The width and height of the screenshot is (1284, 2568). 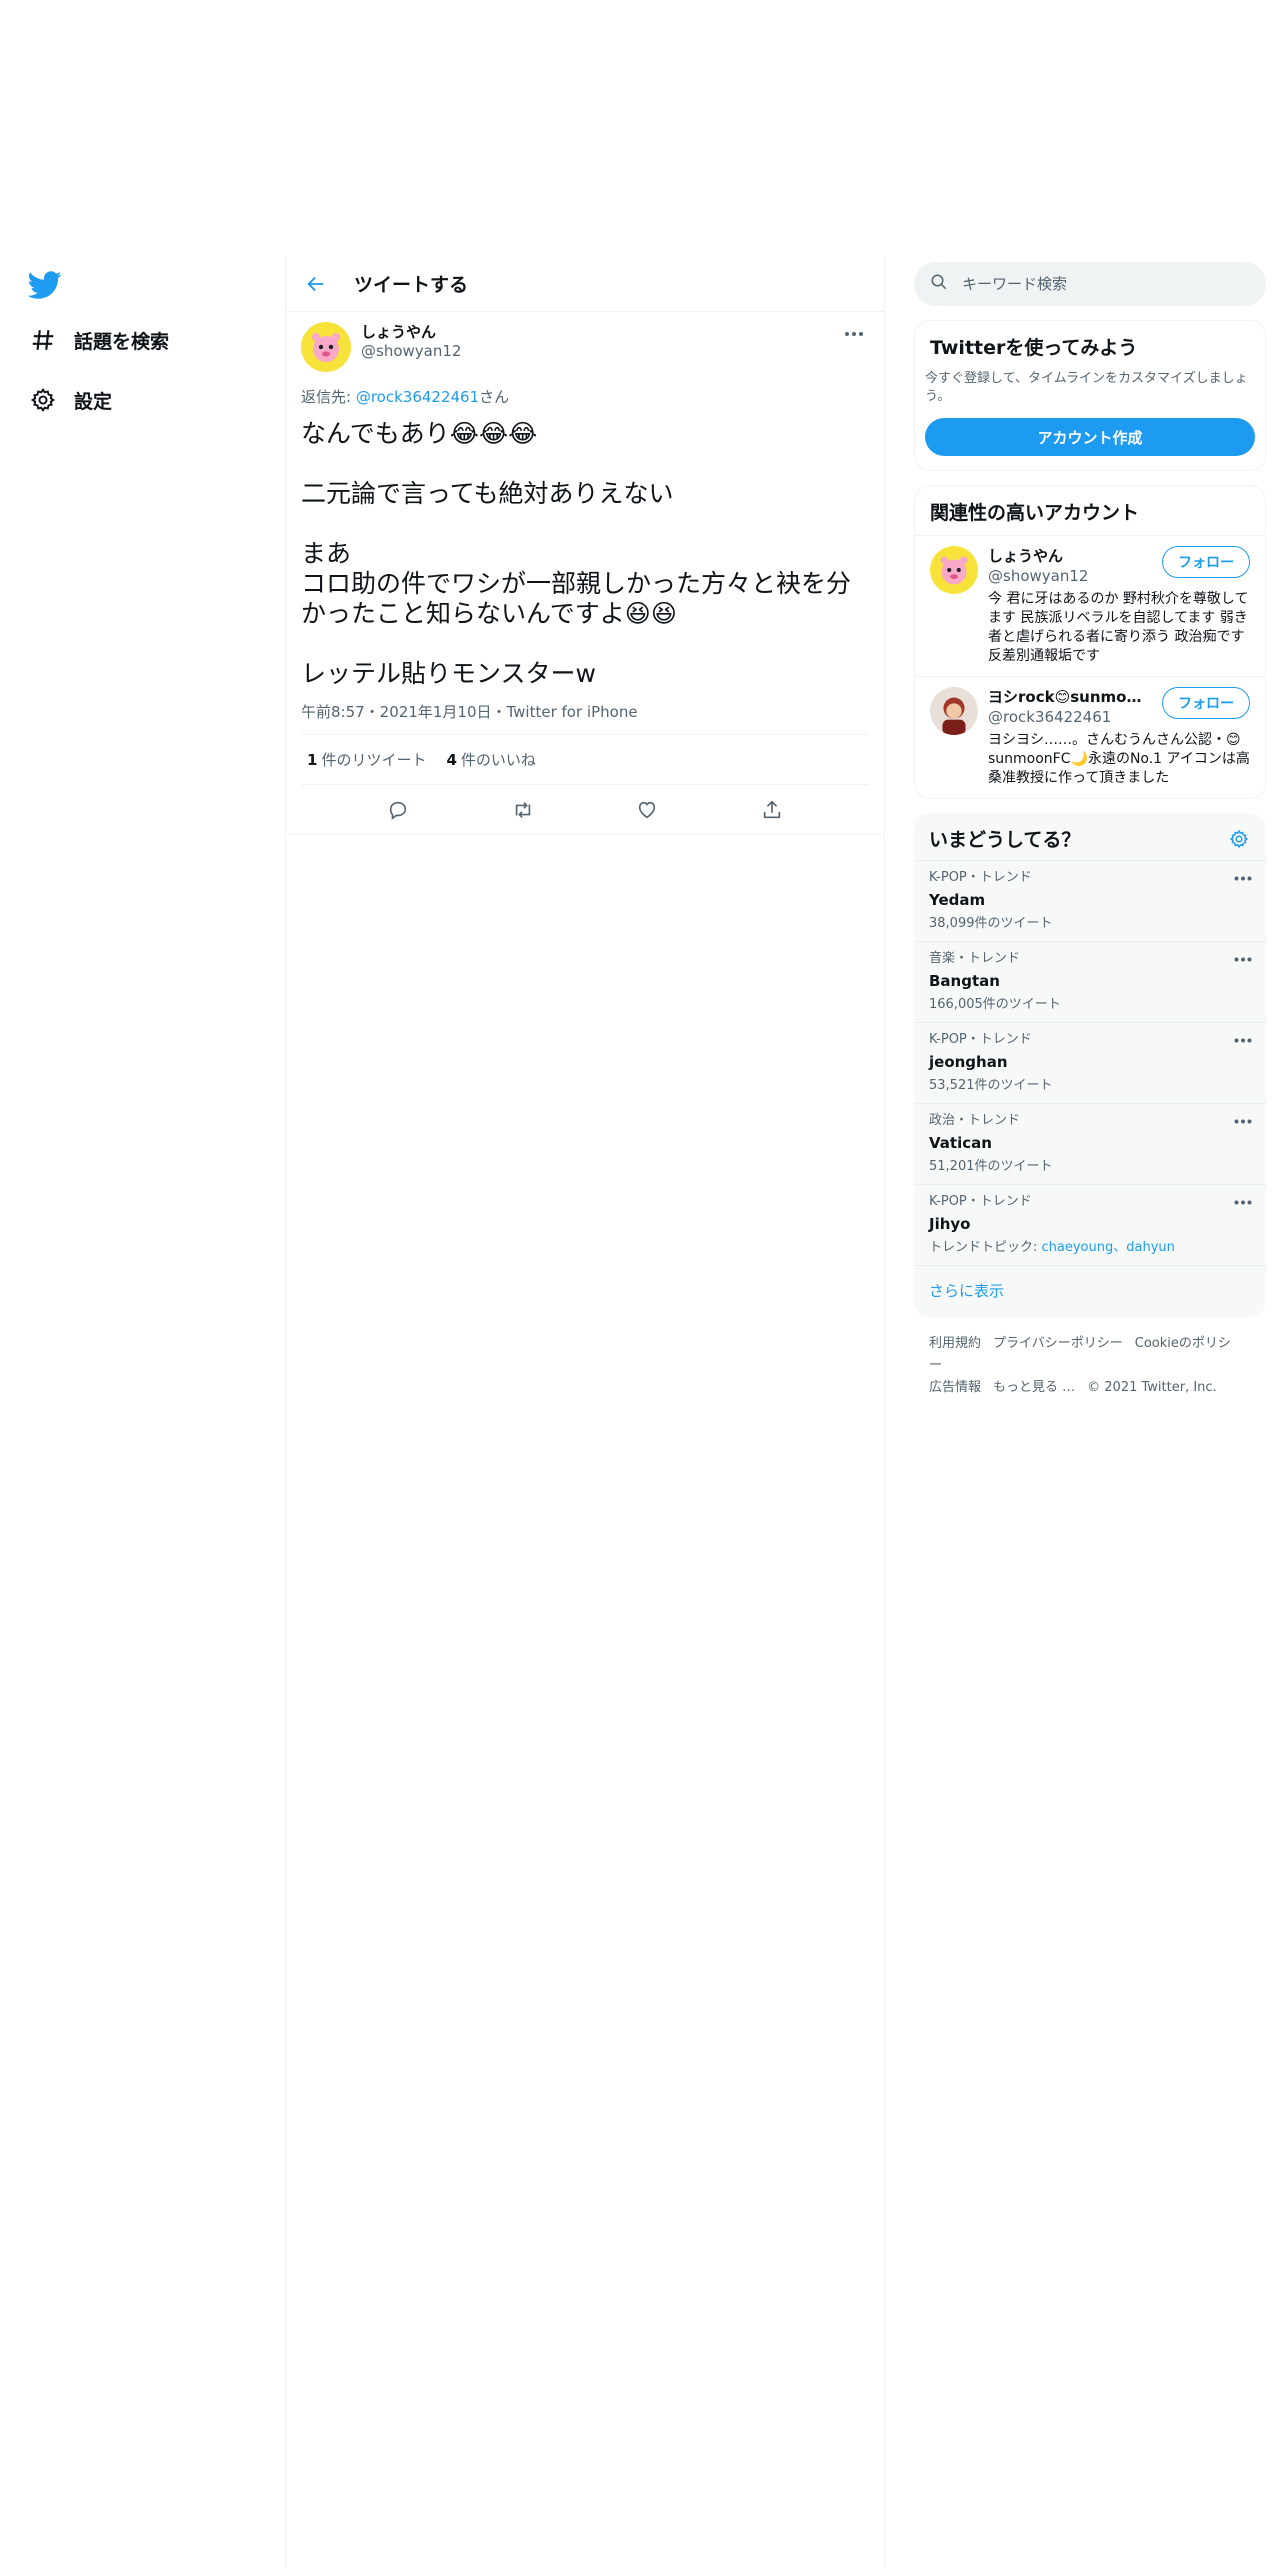 What do you see at coordinates (312, 760) in the screenshot?
I see `retweets-count: 1` at bounding box center [312, 760].